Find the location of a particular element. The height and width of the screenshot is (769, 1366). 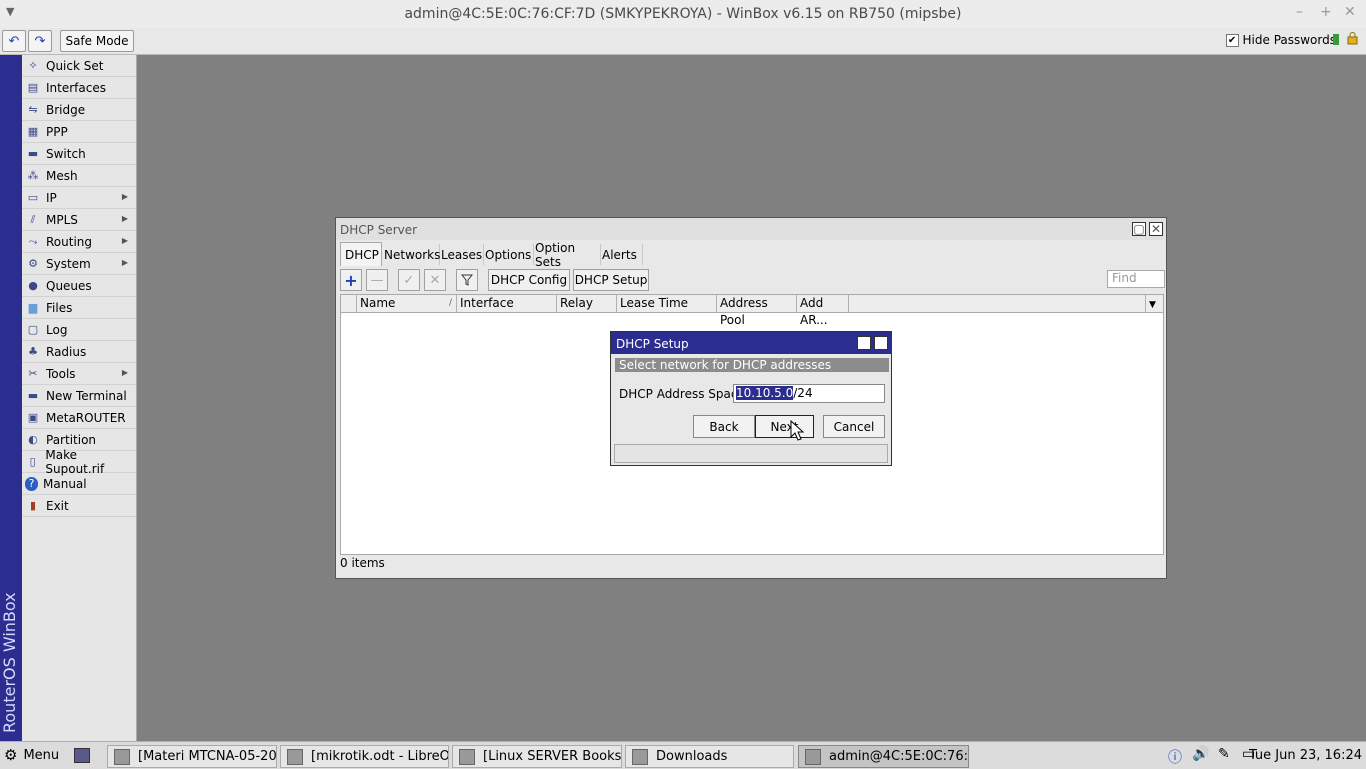

remove-button: — is located at coordinates (377, 280).